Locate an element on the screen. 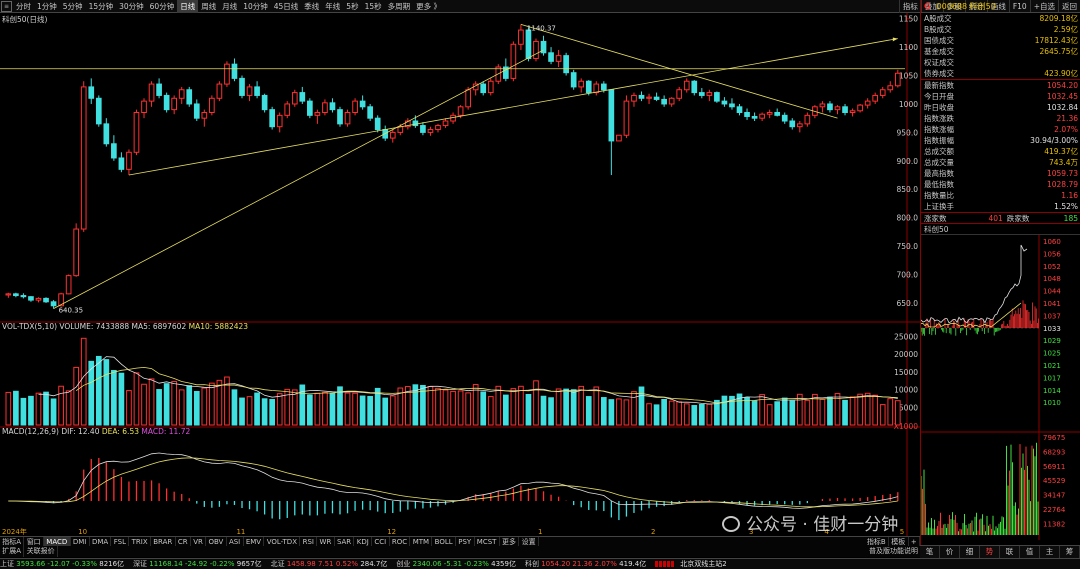 Image resolution: width=1080 pixels, height=569 pixels. server-name: 北京双线主站2 is located at coordinates (703, 564).